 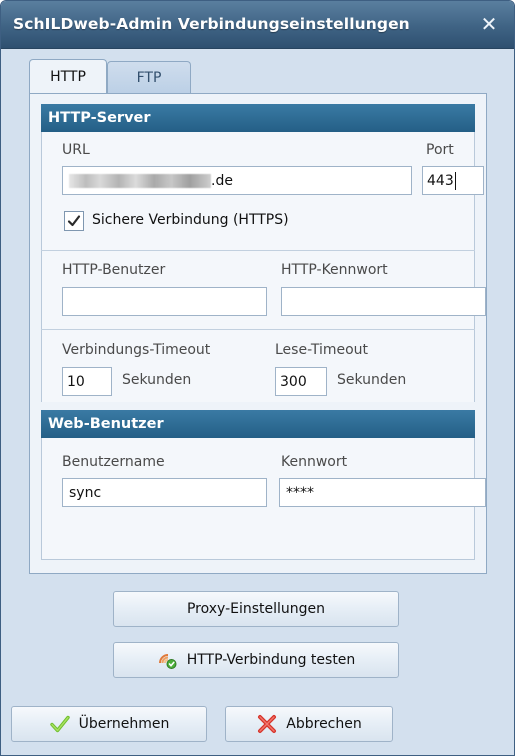 I want to click on username-value: sync, so click(x=85, y=492).